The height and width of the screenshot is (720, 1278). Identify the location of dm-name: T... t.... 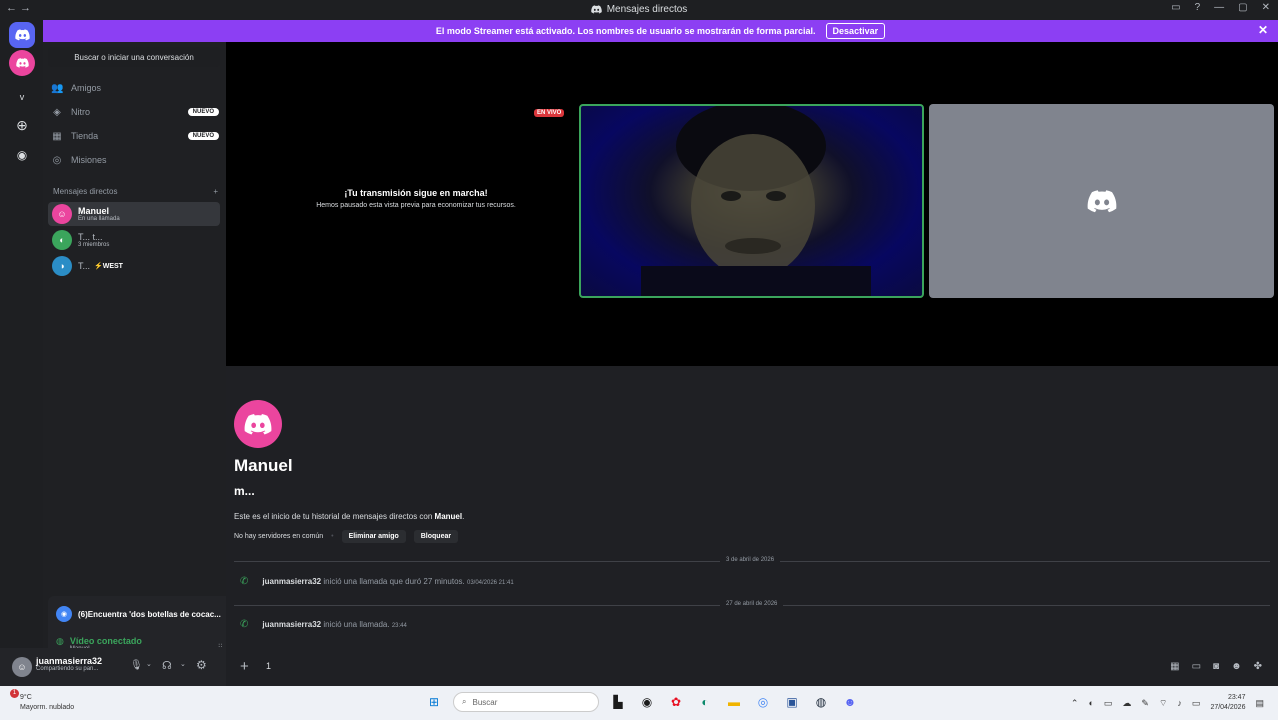
(90, 237).